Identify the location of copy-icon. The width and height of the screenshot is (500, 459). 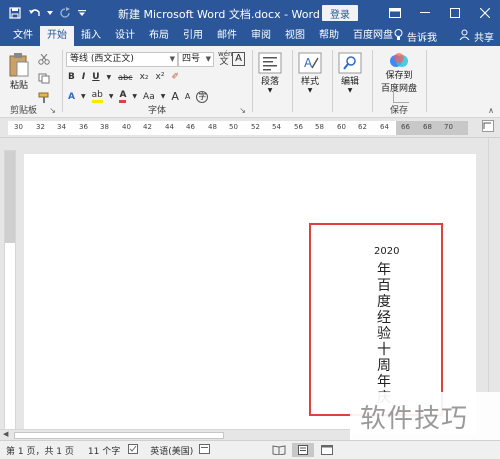
(44, 80).